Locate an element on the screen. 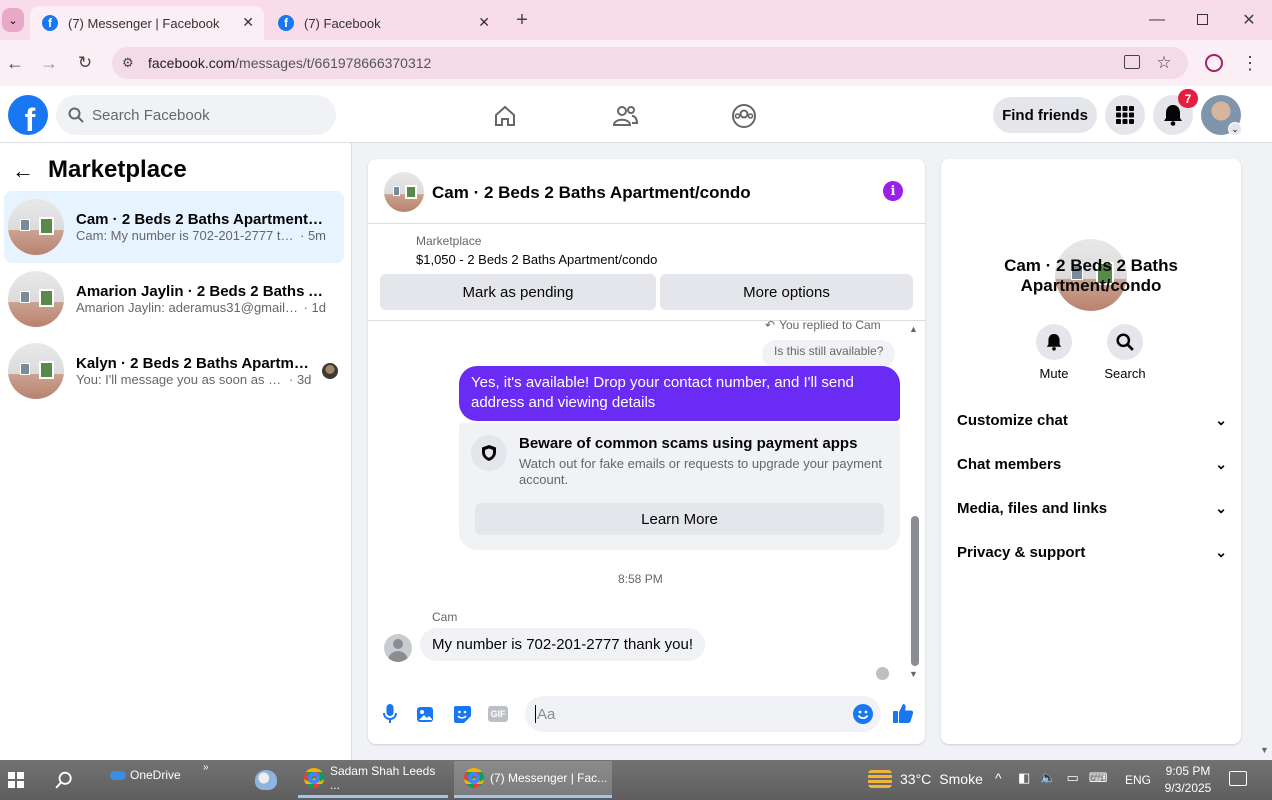 The width and height of the screenshot is (1272, 800). tab-search-button: ⌄ is located at coordinates (13, 20).